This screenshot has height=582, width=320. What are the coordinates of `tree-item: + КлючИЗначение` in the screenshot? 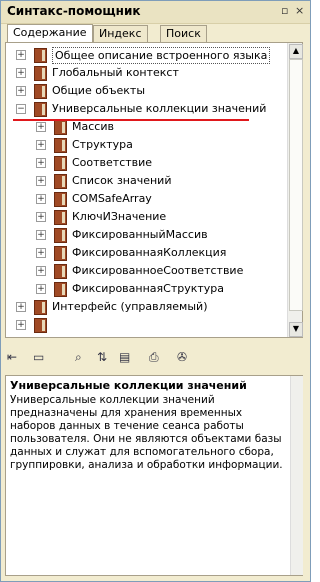 It's located at (146, 217).